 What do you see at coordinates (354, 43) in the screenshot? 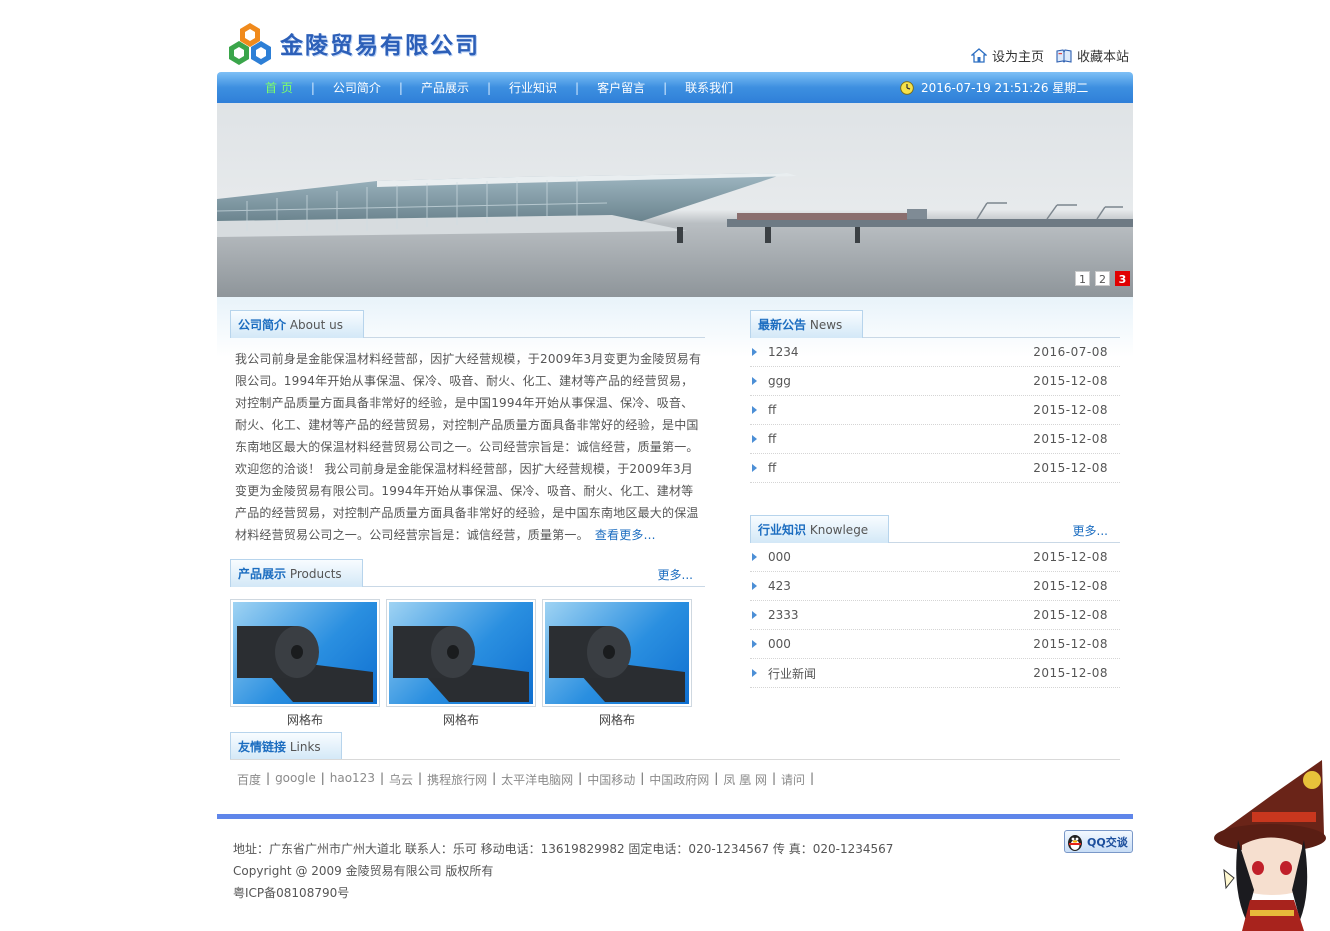
I see `company-logo: 金陵贸易有限公司` at bounding box center [354, 43].